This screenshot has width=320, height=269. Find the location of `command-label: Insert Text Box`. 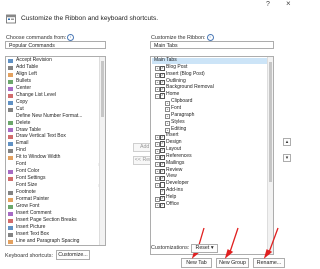

command-label: Insert Text Box is located at coordinates (32, 233).